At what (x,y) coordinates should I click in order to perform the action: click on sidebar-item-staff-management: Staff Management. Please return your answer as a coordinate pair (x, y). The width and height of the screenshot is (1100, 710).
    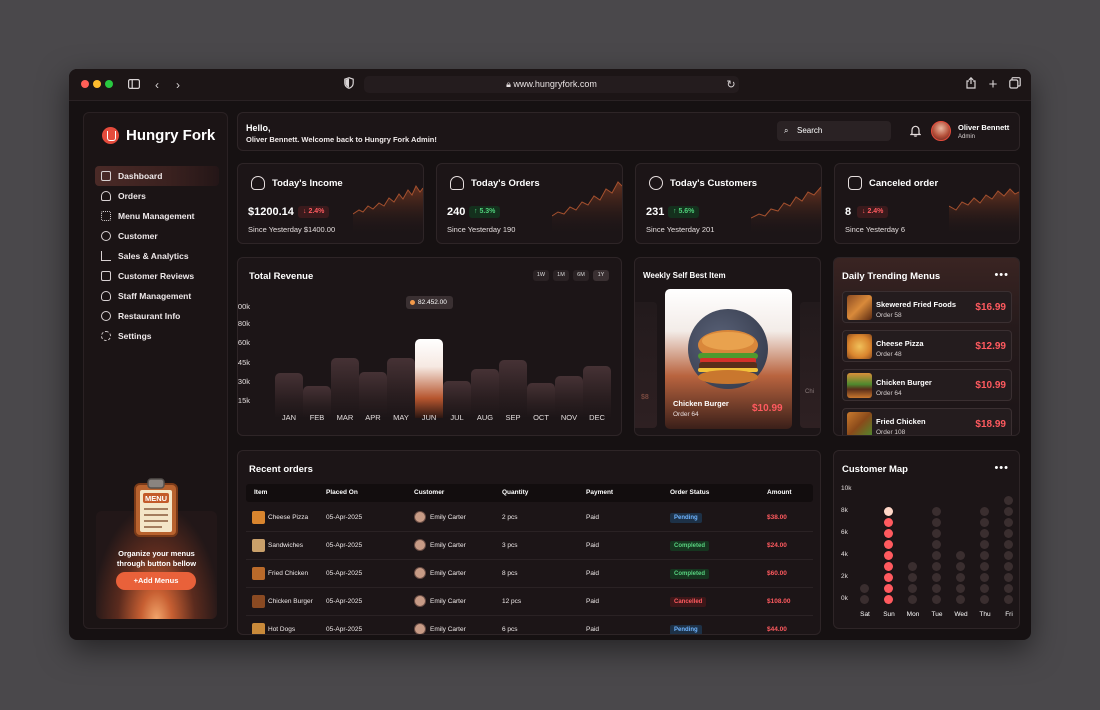
    Looking at the image, I should click on (157, 296).